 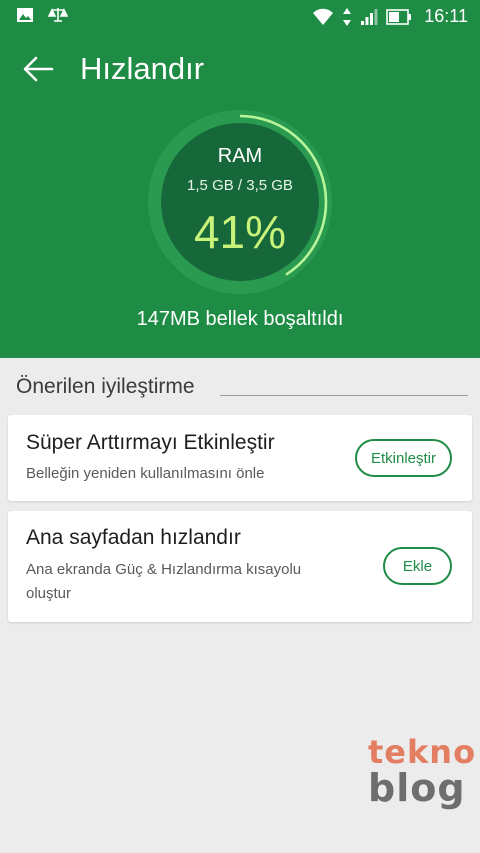 I want to click on watermark-blog: blog, so click(x=417, y=788).